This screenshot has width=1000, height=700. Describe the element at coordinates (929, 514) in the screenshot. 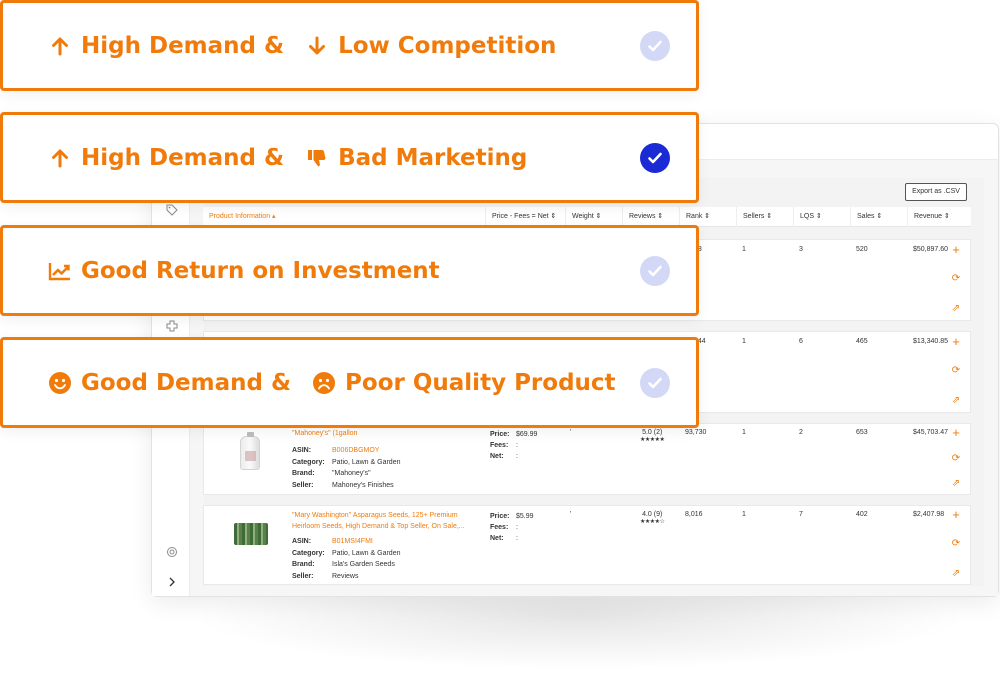

I see `revenue-value: $2,407.98` at that location.